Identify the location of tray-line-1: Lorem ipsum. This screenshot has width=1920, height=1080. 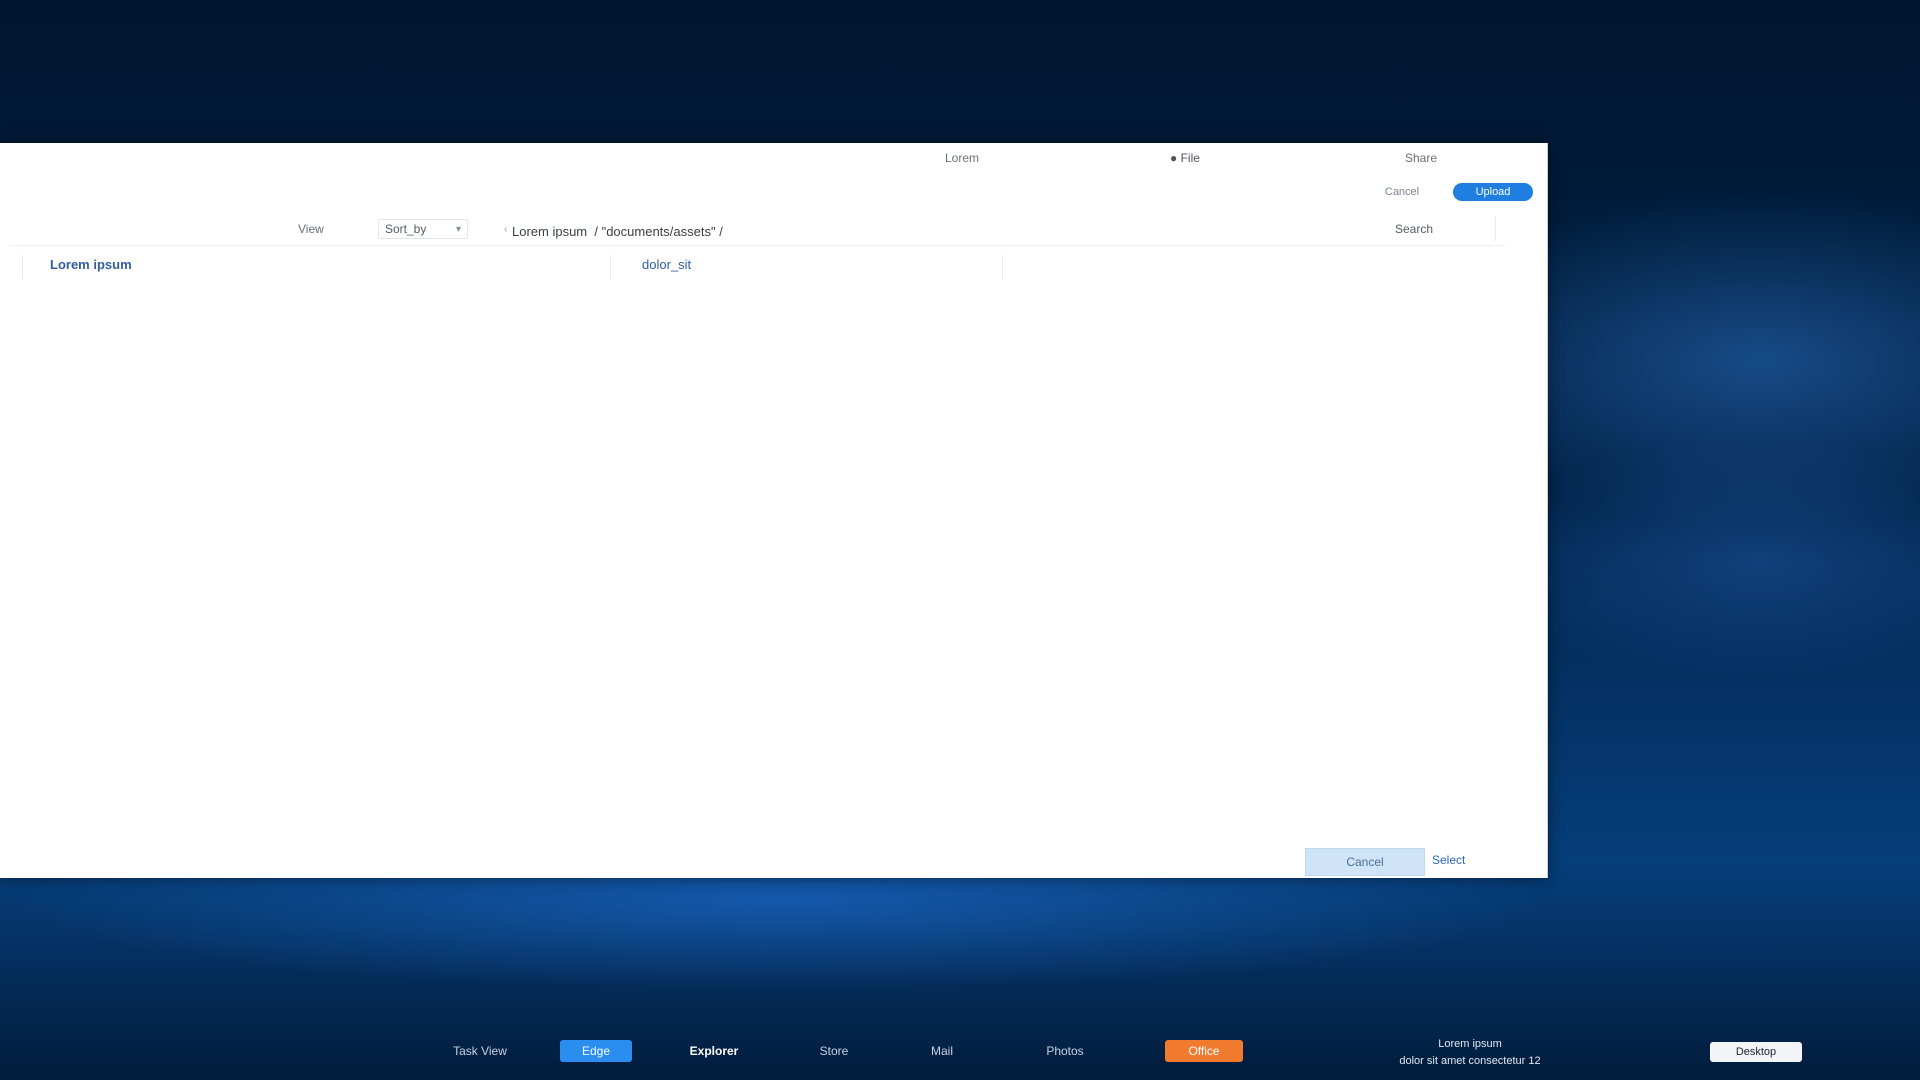
(1470, 1044).